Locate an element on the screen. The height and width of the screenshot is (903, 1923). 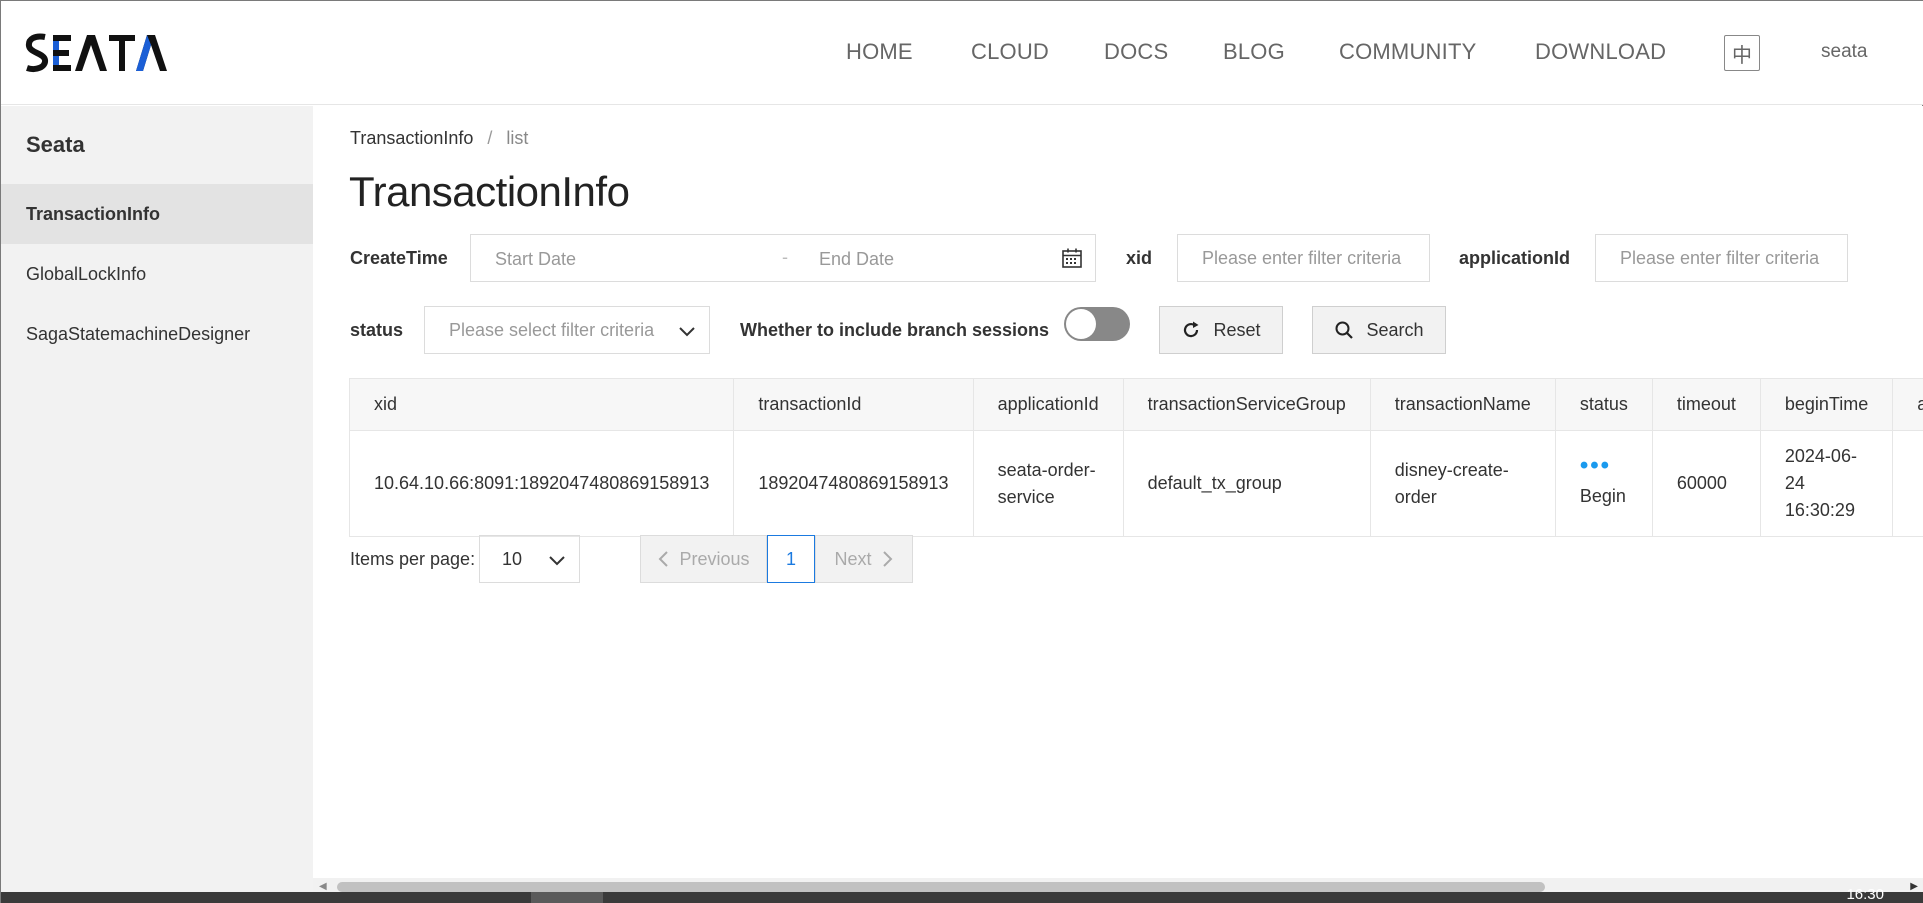
column-header-status: status is located at coordinates (1603, 404).